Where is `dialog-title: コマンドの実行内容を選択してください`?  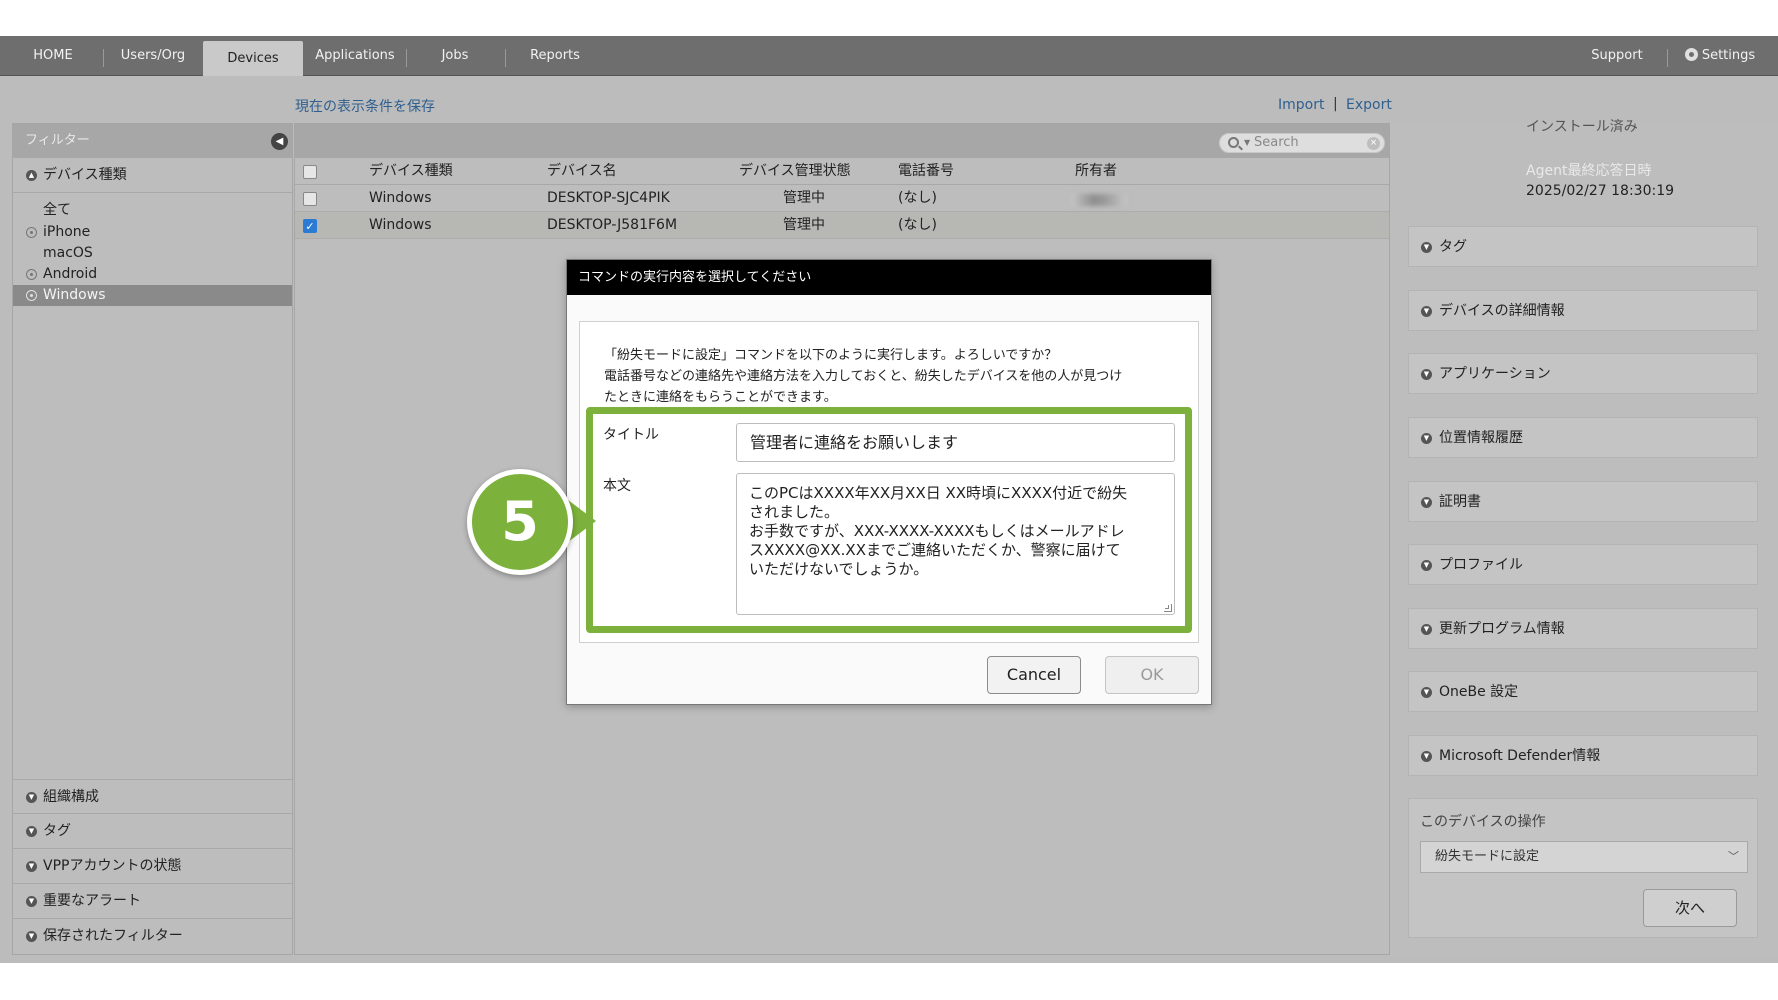
dialog-title: コマンドの実行内容を選択してください is located at coordinates (889, 277).